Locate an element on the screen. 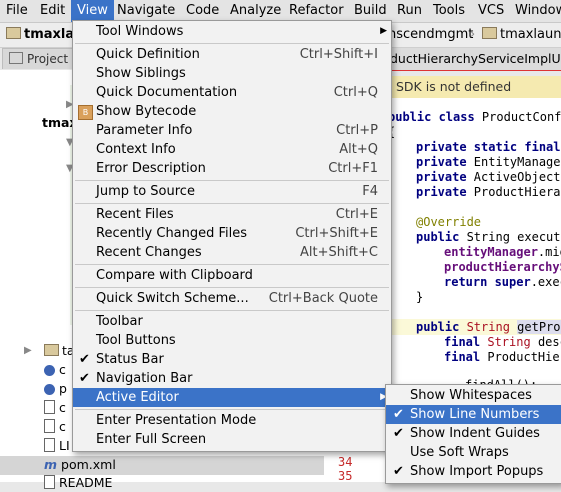 The image size is (561, 492). menu-view: View is located at coordinates (92, 11).